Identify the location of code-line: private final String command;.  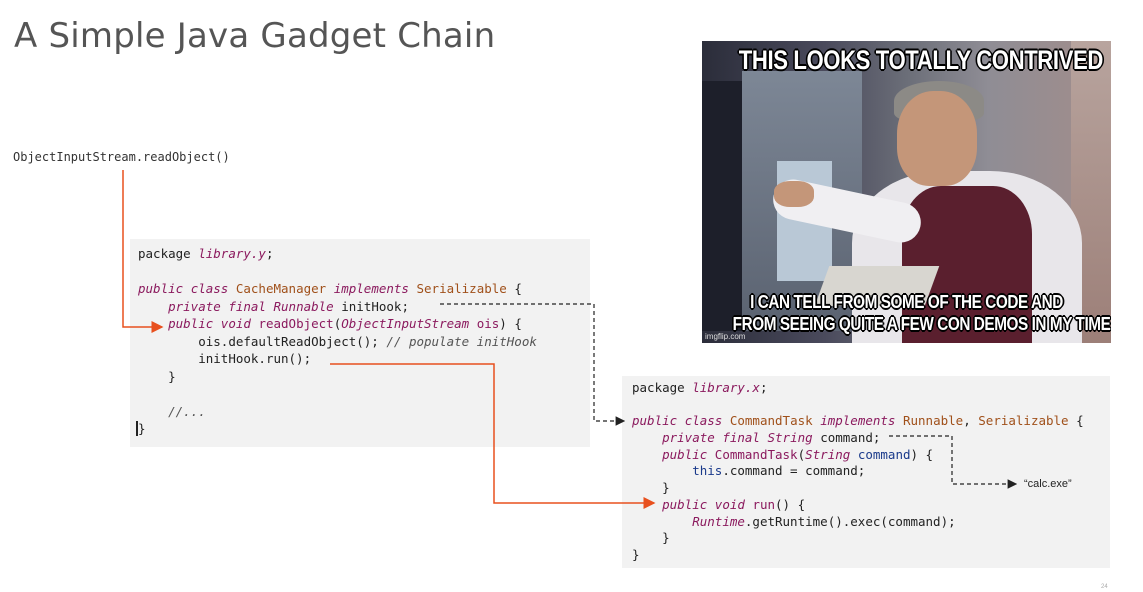
(871, 438).